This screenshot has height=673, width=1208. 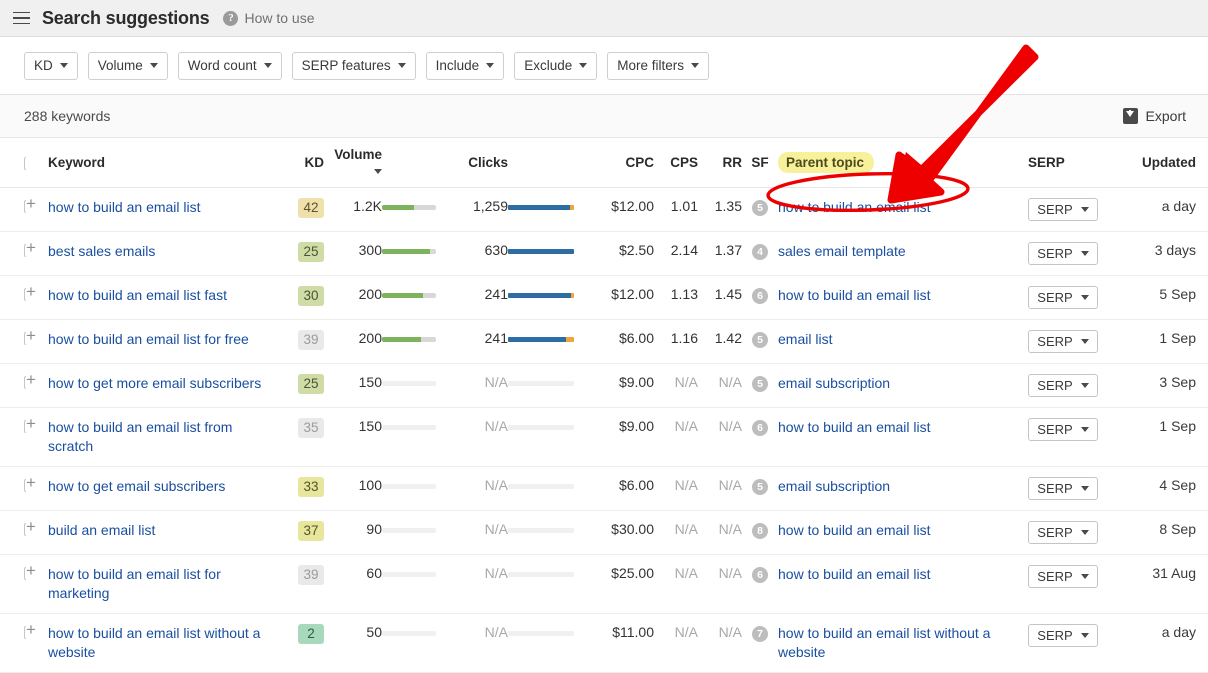 What do you see at coordinates (163, 584) in the screenshot?
I see `keyword-link: how to build an email list for marketing` at bounding box center [163, 584].